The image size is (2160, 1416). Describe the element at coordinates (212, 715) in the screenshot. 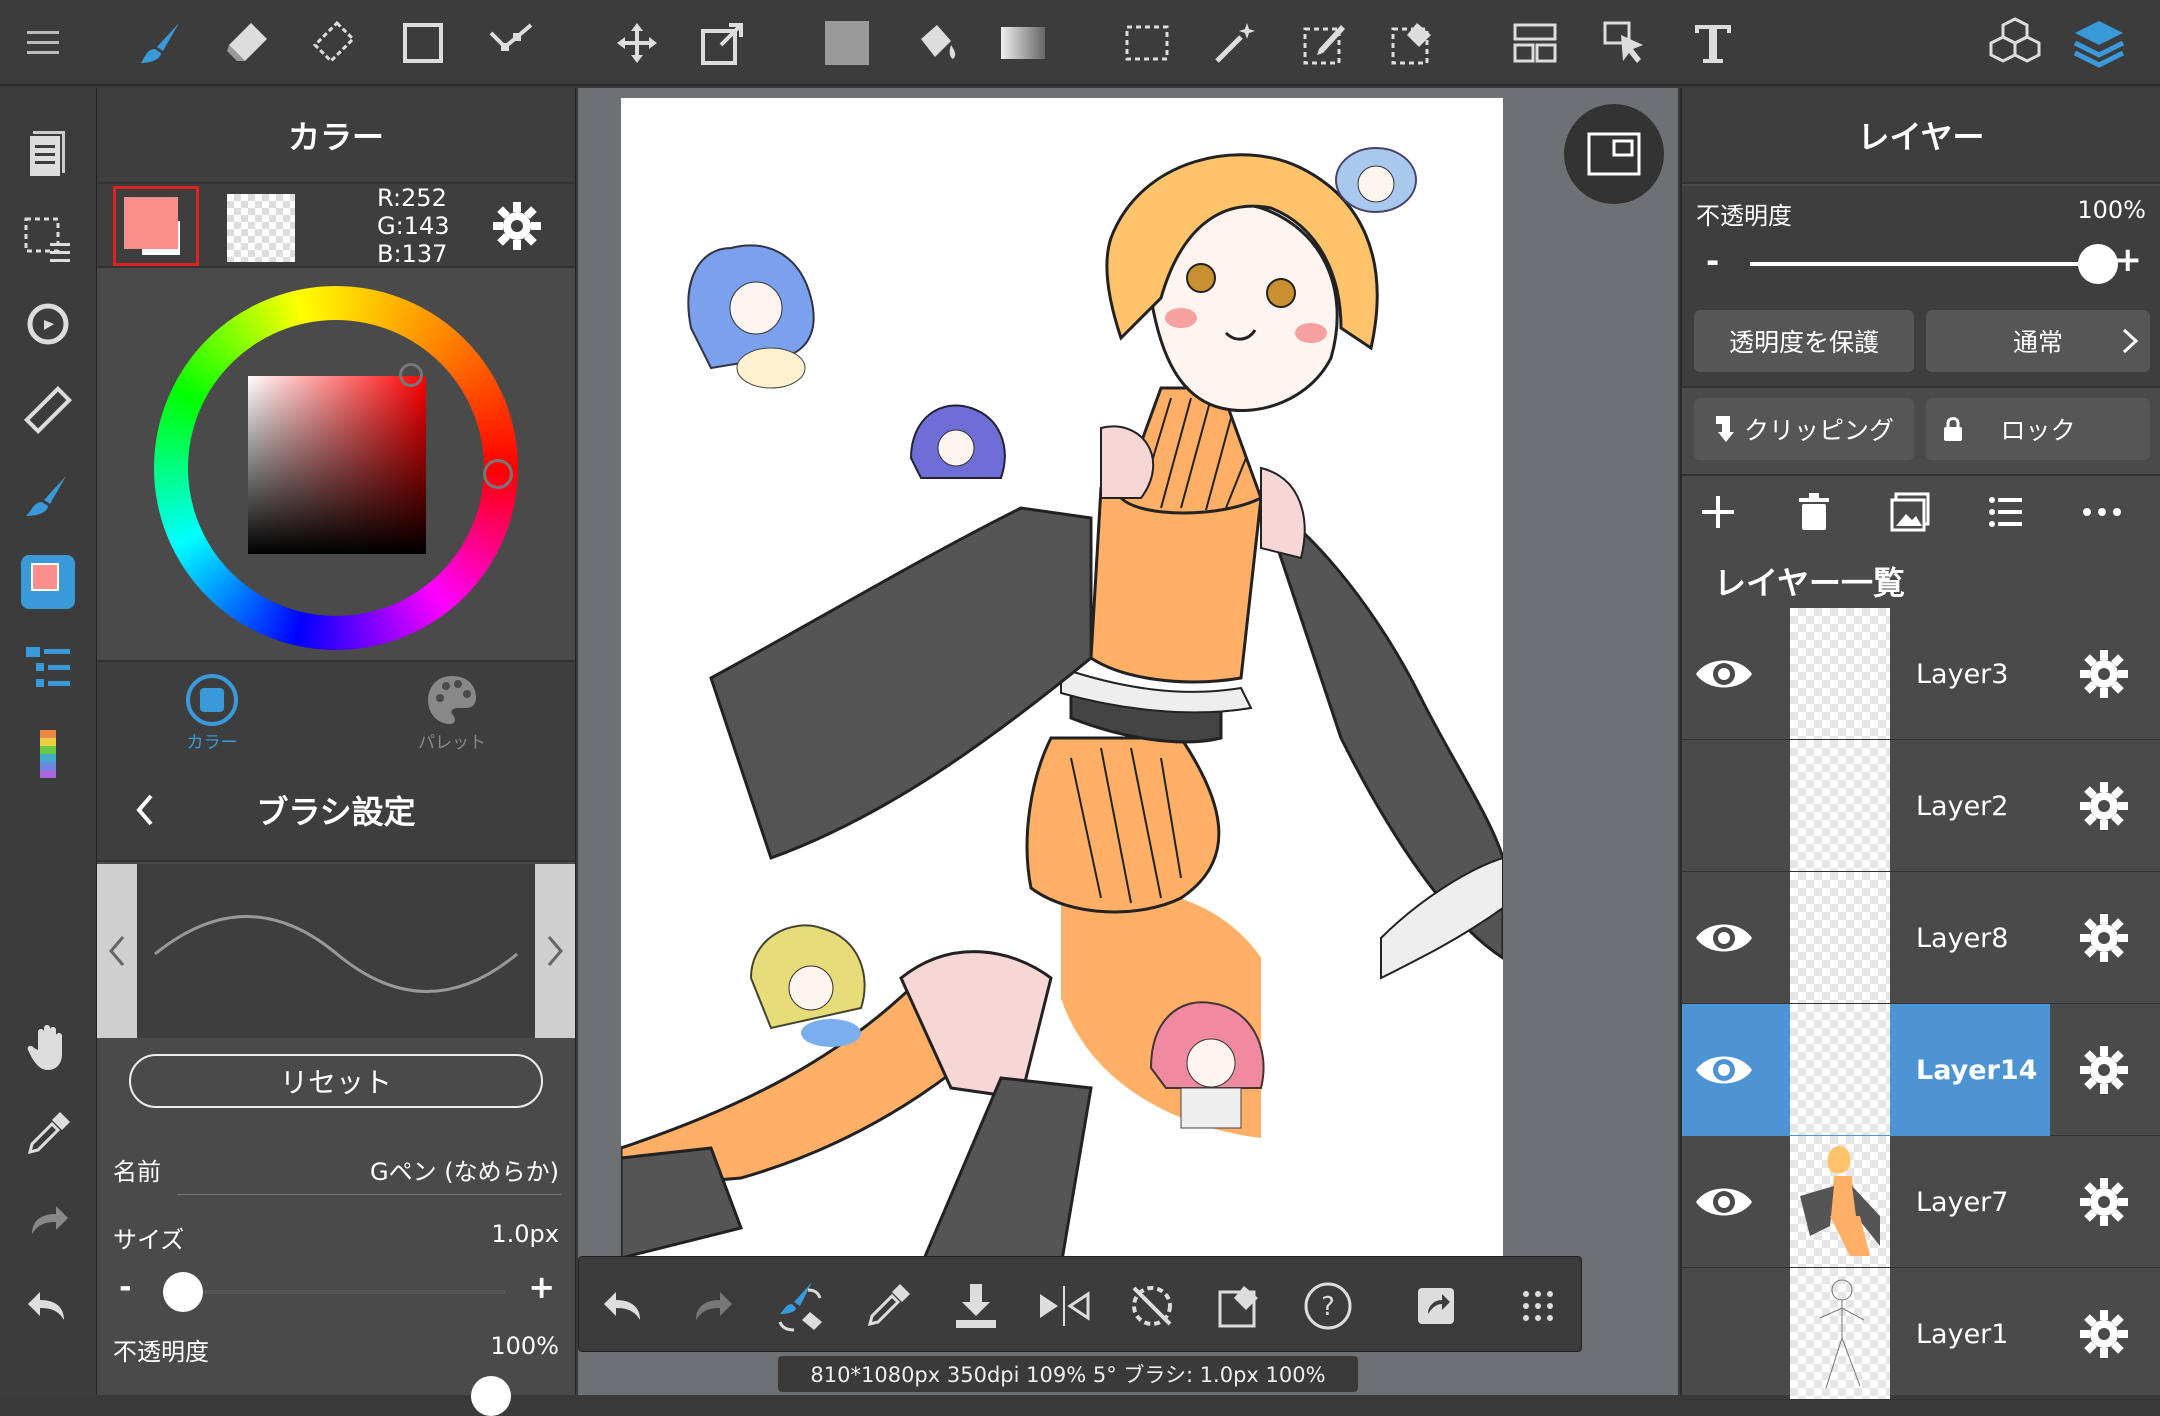

I see `tab-color: カラー` at that location.